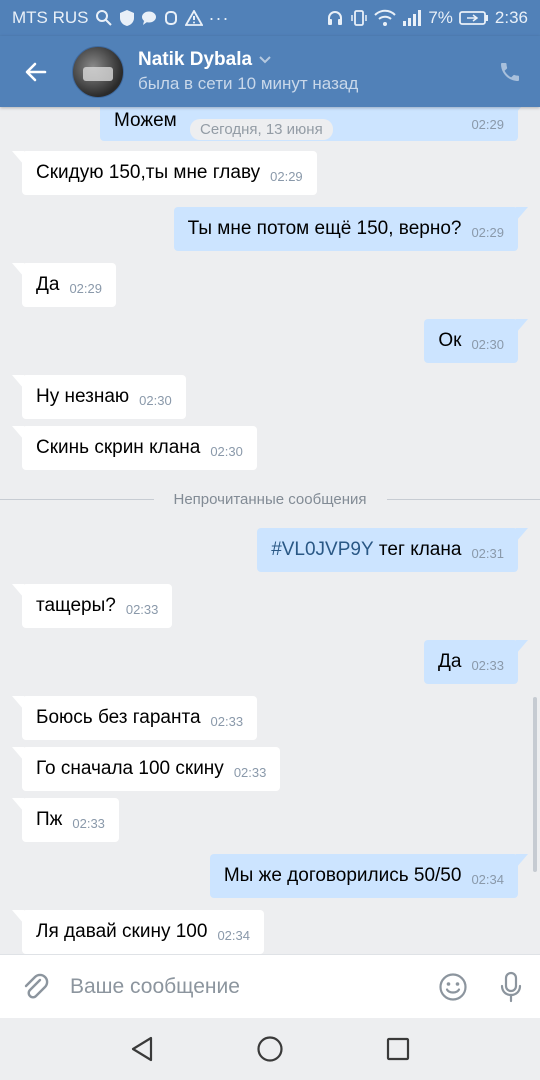  Describe the element at coordinates (49, 819) in the screenshot. I see `message-text: Пж` at that location.